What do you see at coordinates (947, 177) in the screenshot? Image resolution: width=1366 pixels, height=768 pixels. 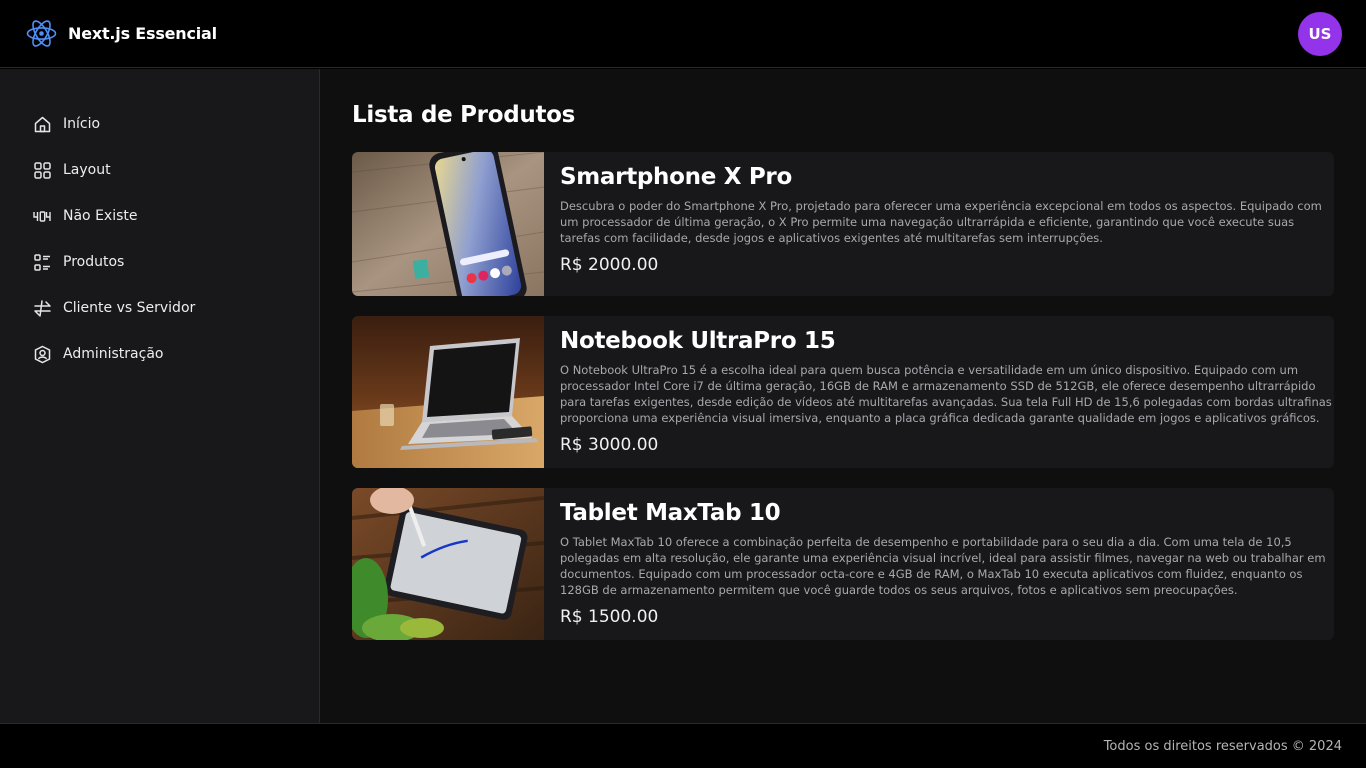 I see `product-name: Smartphone X Pro` at bounding box center [947, 177].